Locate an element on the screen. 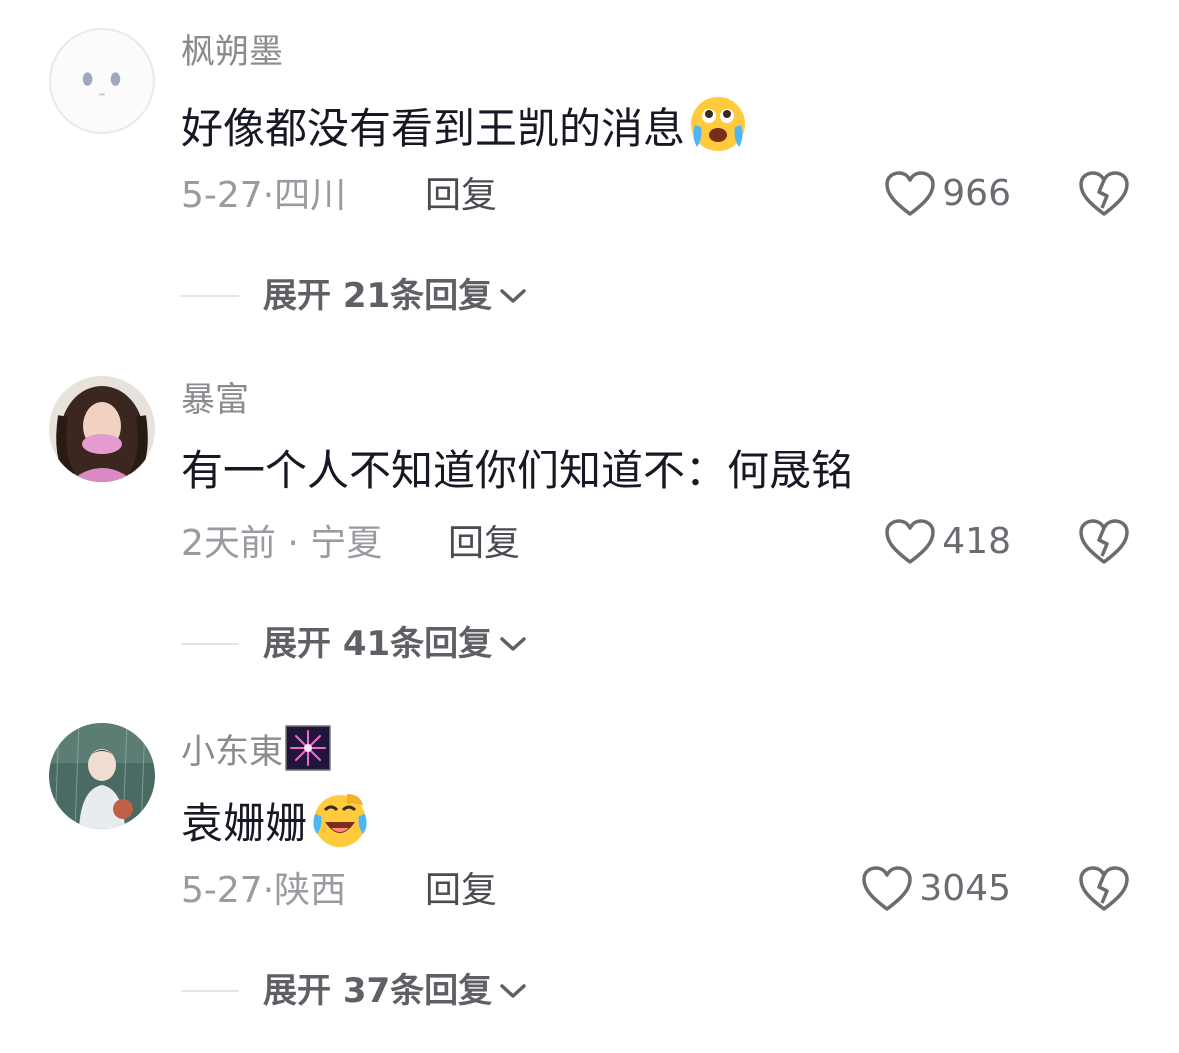 Image resolution: width=1179 pixels, height=1053 pixels. expand-replies-label: 展开 21条回复 is located at coordinates (378, 296).